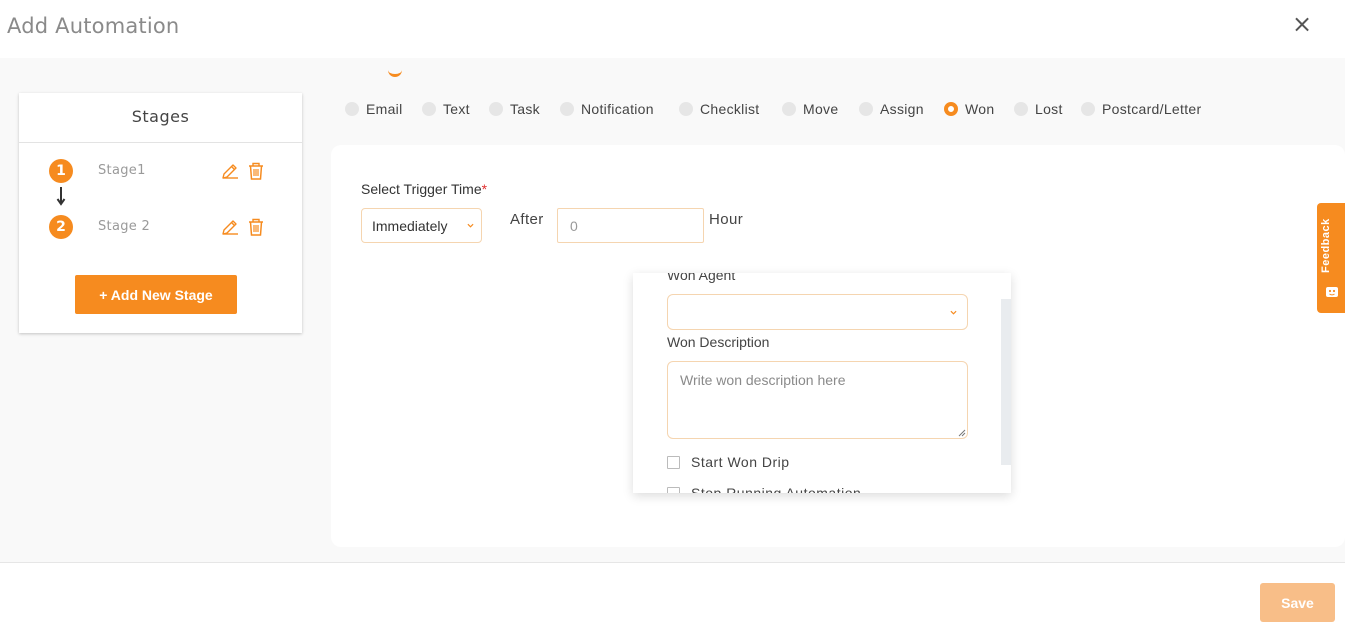 This screenshot has width=1345, height=622. What do you see at coordinates (817, 400) in the screenshot?
I see `won-description-textarea` at bounding box center [817, 400].